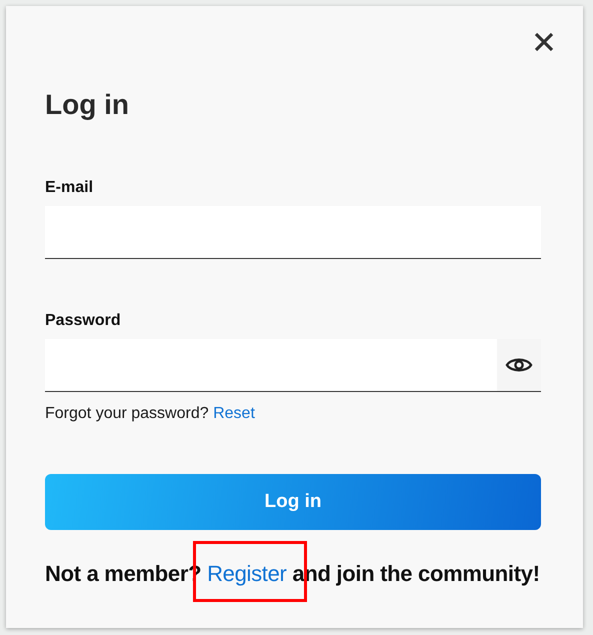 This screenshot has width=593, height=635. I want to click on close-button, so click(544, 42).